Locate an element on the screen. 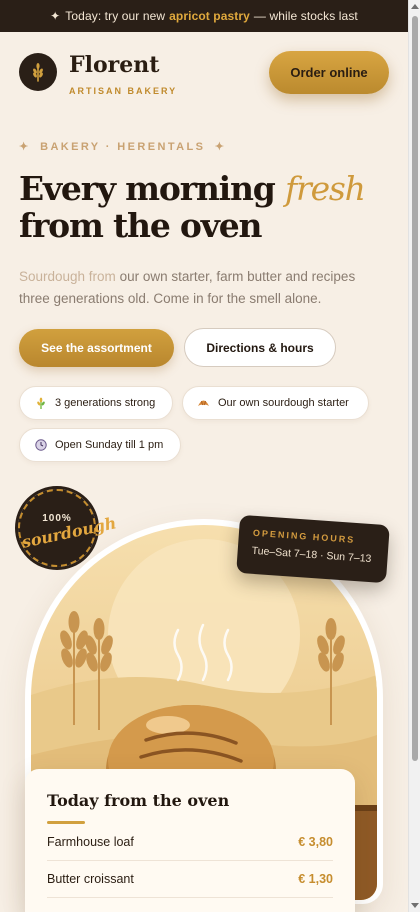  badge-generations: 3 generations strong is located at coordinates (96, 403).